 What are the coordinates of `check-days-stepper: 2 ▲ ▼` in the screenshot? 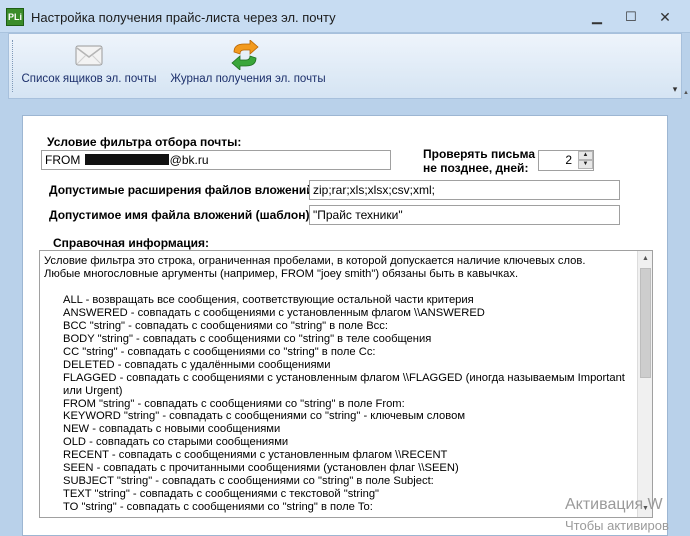 It's located at (566, 160).